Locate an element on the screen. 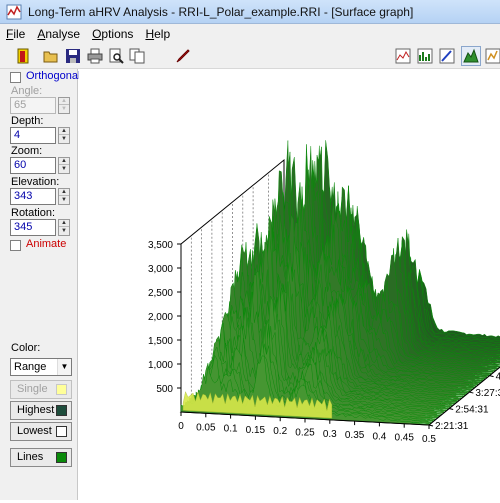  y-tick-label: 500 is located at coordinates (164, 389).